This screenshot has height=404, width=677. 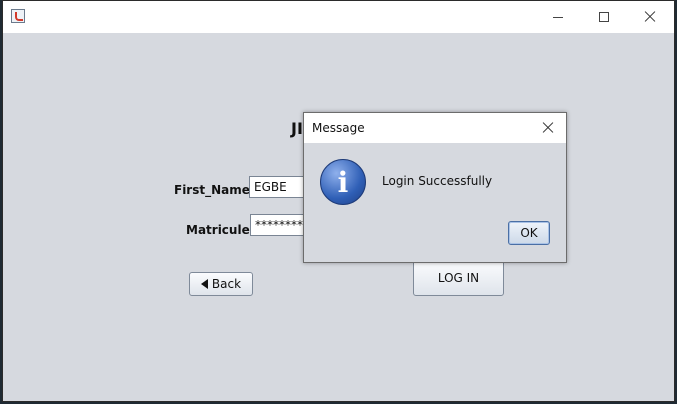 What do you see at coordinates (204, 284) in the screenshot?
I see `back-arrow-icon` at bounding box center [204, 284].